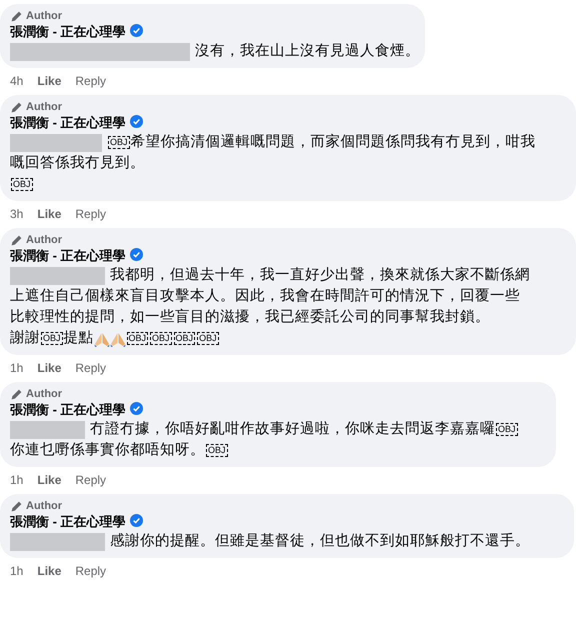 The width and height of the screenshot is (576, 626). What do you see at coordinates (107, 450) in the screenshot?
I see `comment-text: 你連乜嘢係事實你都唔知呀。` at bounding box center [107, 450].